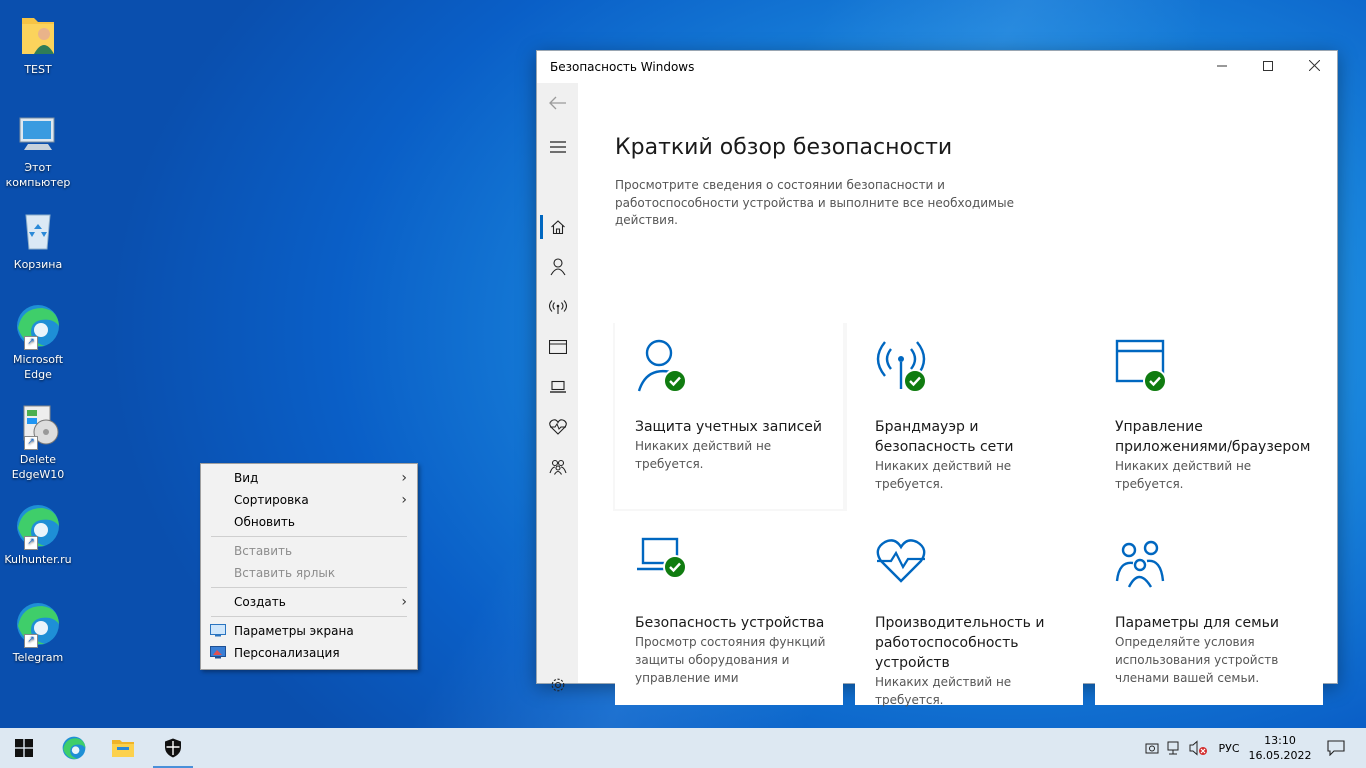  I want to click on taskbar-file-explorer, so click(123, 748).